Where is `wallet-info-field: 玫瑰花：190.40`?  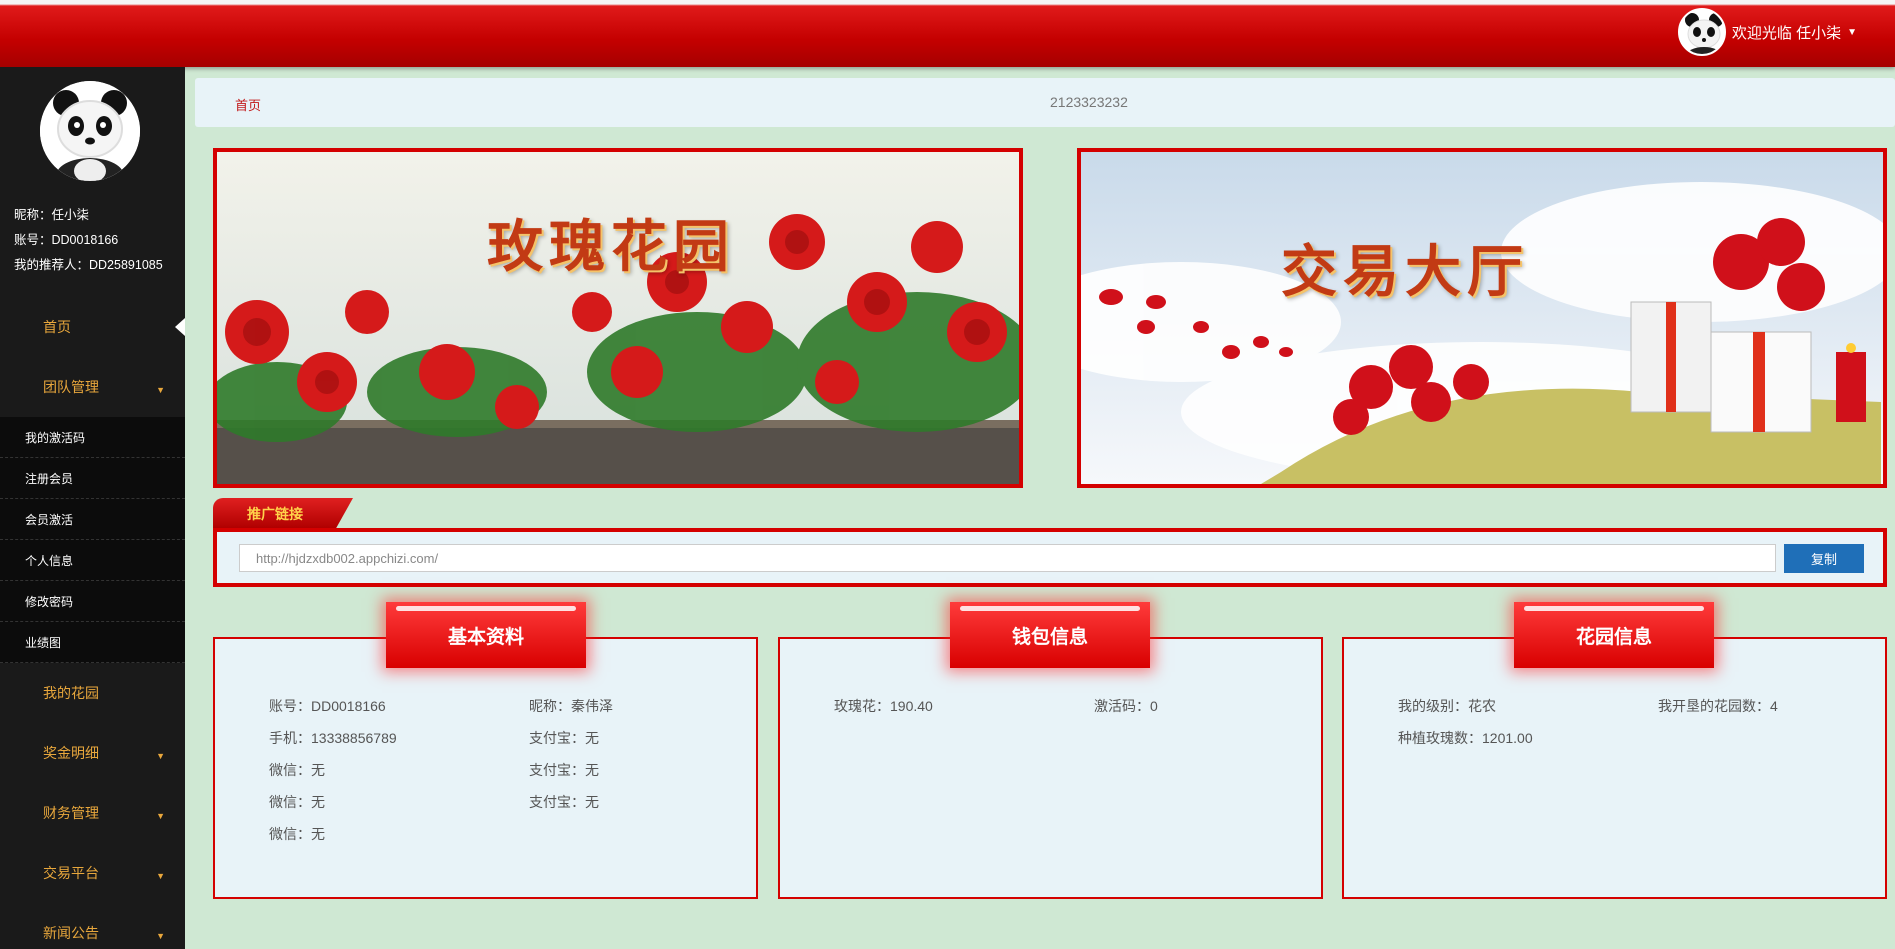 wallet-info-field: 玫瑰花：190.40 is located at coordinates (883, 706).